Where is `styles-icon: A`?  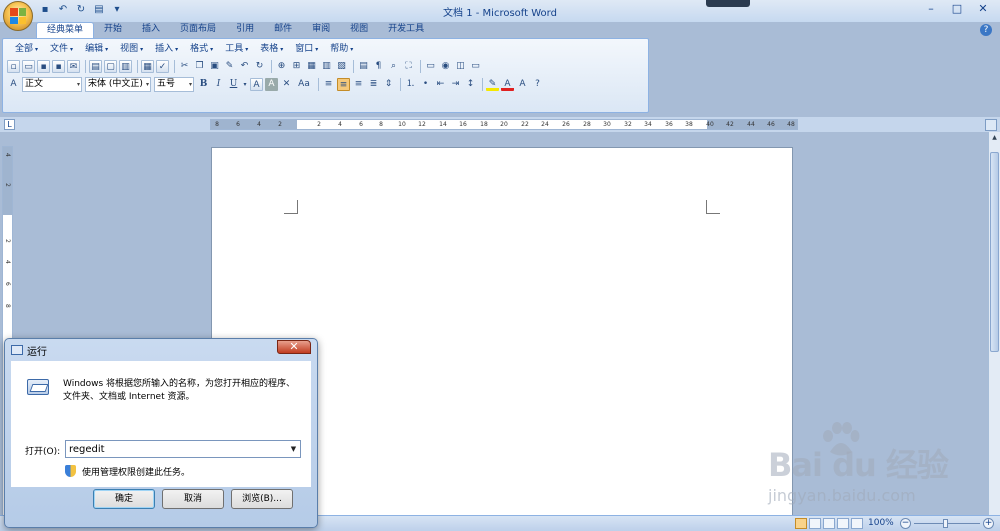
styles-icon: A is located at coordinates (13, 84).